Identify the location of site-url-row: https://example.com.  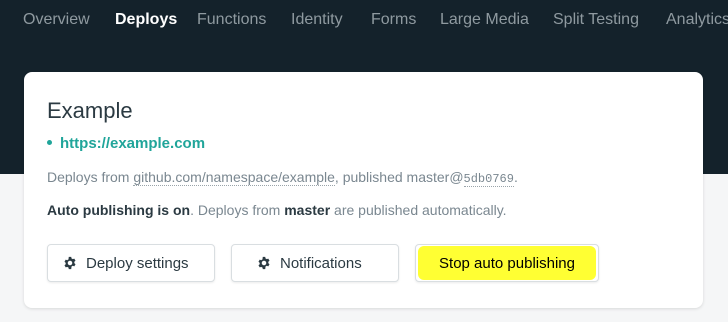
(126, 144).